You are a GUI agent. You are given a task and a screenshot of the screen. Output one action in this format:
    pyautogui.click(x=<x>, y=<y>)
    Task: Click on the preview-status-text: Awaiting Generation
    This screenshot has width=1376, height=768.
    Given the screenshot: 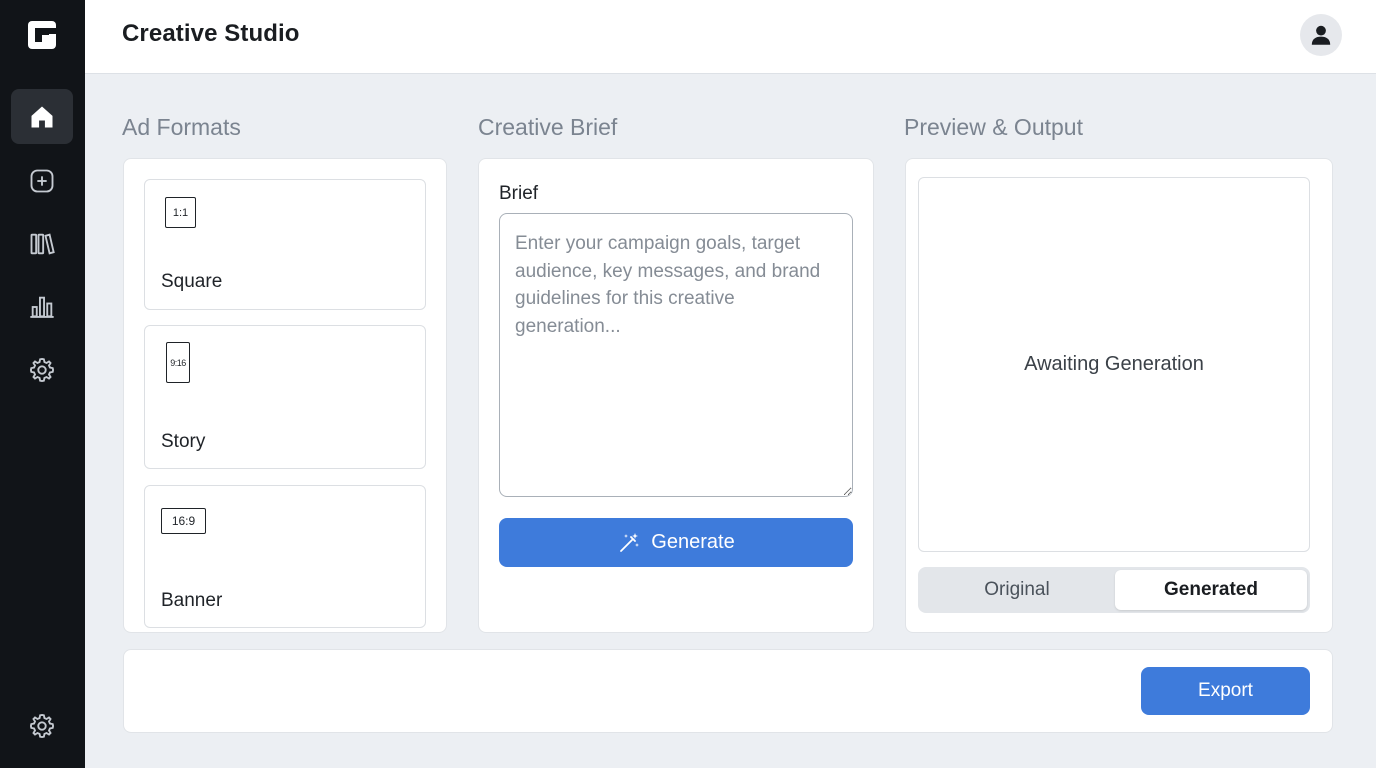 What is the action you would take?
    pyautogui.click(x=1114, y=364)
    